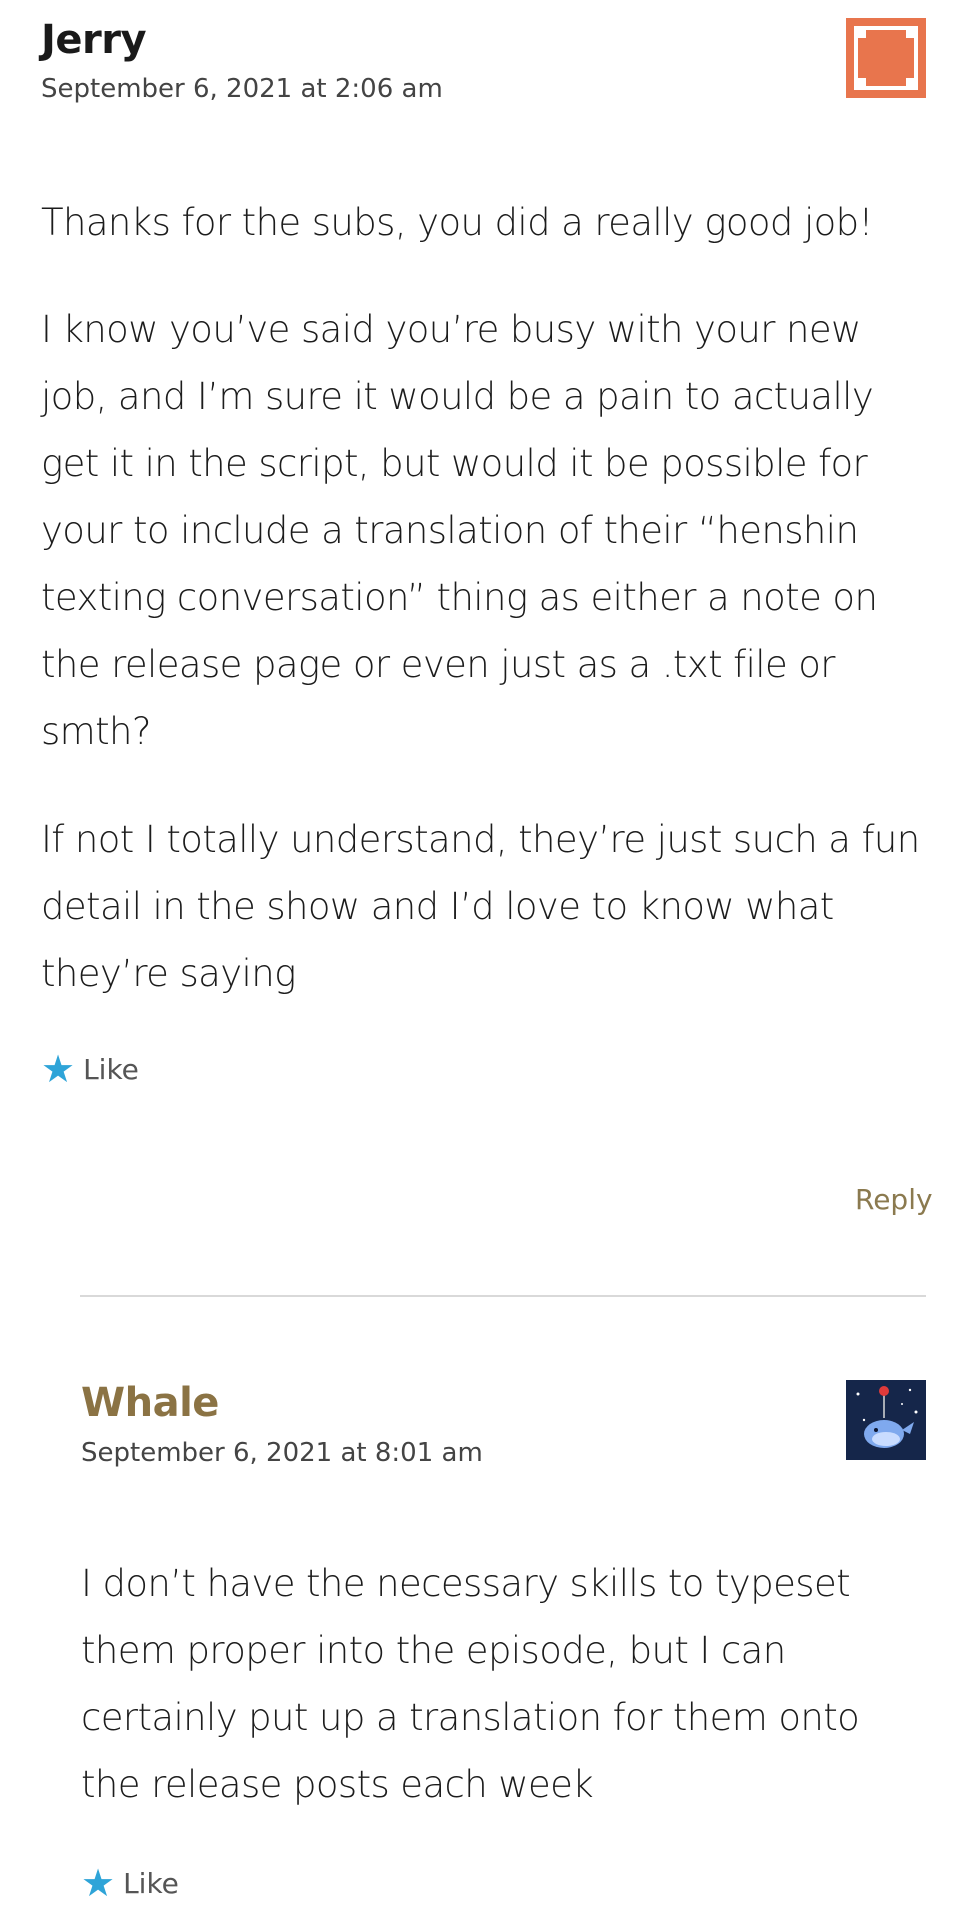 This screenshot has height=1920, width=967. Describe the element at coordinates (94, 40) in the screenshot. I see `comment-author: Jerry` at that location.